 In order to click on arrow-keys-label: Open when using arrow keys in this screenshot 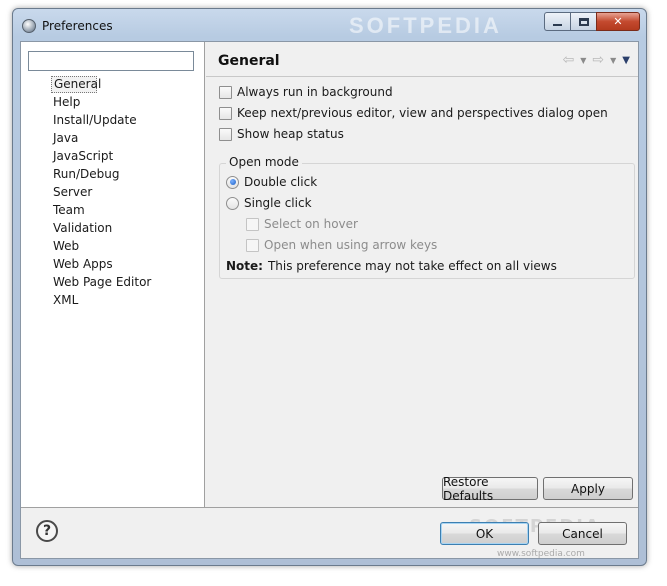, I will do `click(351, 245)`.